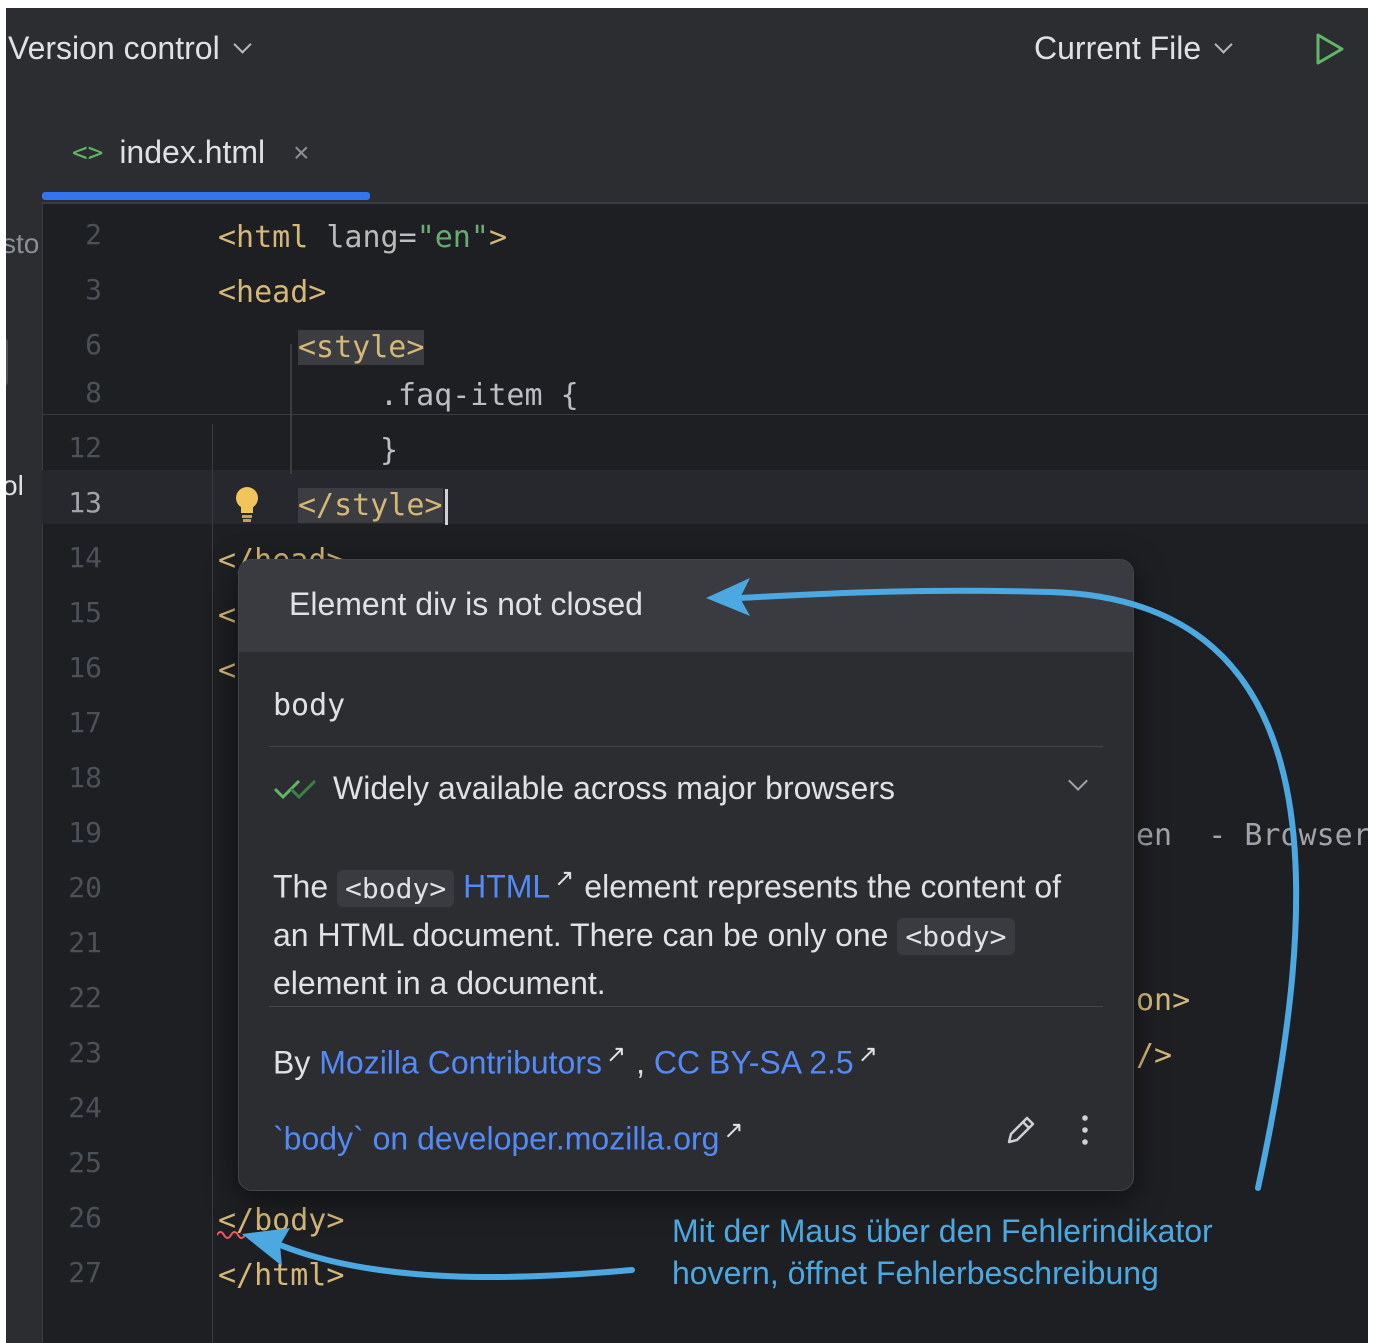 The height and width of the screenshot is (1343, 1373). What do you see at coordinates (705, 151) in the screenshot?
I see `editor-tab-bar: <> index.html ×` at bounding box center [705, 151].